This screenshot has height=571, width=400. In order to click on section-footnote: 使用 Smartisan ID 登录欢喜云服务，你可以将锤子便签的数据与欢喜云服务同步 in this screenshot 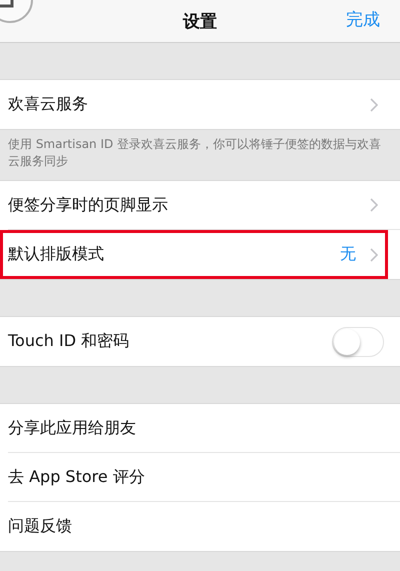, I will do `click(194, 153)`.